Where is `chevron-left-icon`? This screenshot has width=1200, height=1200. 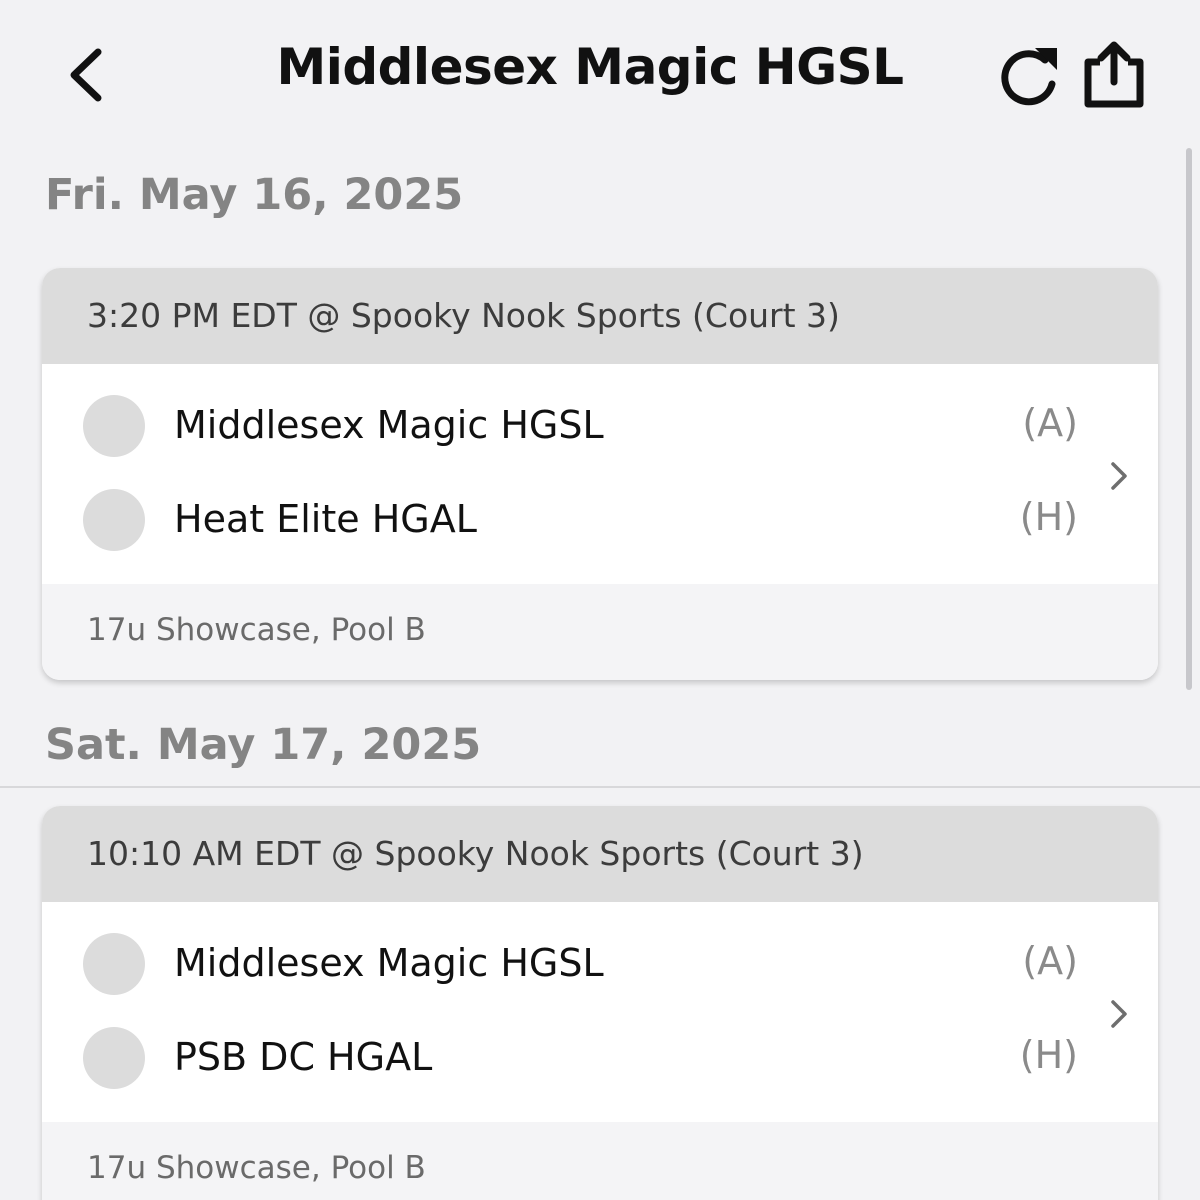
chevron-left-icon is located at coordinates (86, 75).